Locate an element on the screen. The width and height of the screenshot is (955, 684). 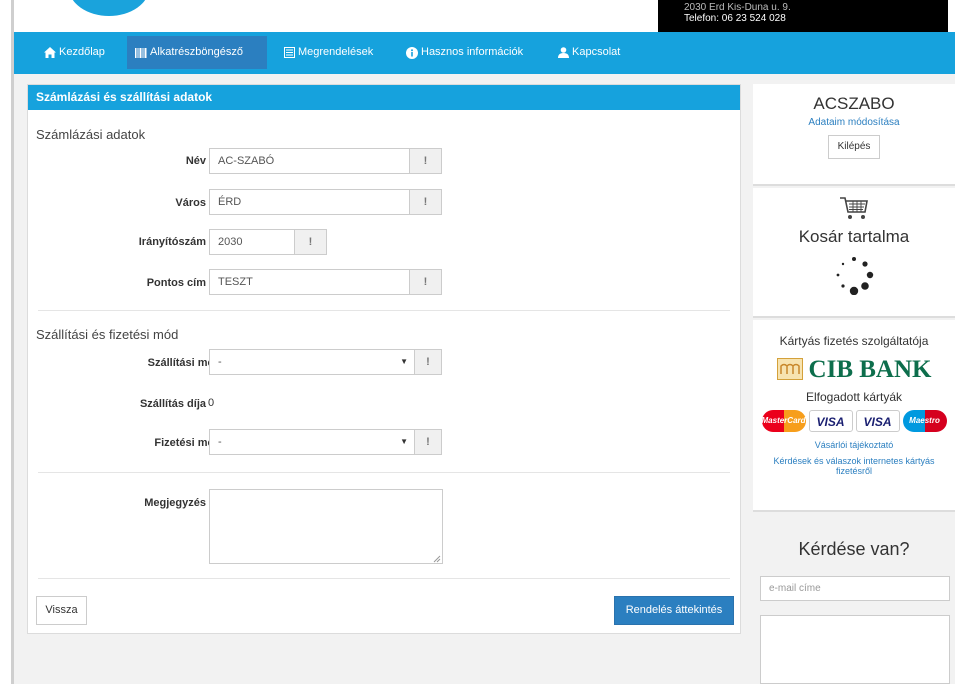
shipping-method-required-addon: ! is located at coordinates (428, 362).